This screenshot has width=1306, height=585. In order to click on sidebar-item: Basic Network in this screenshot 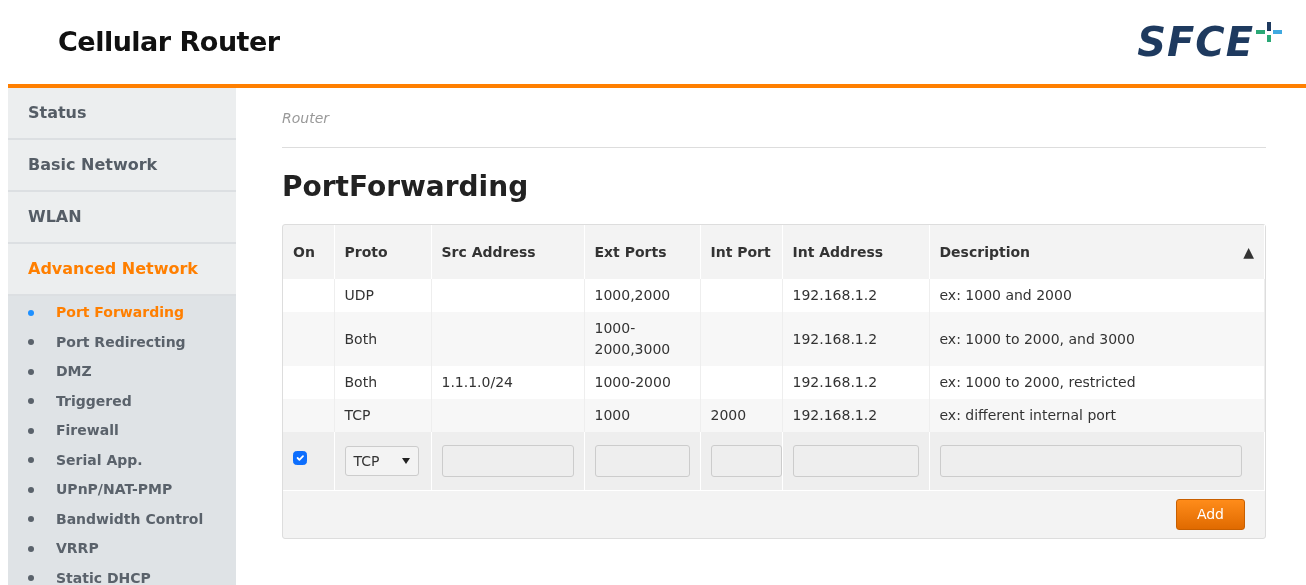, I will do `click(122, 166)`.